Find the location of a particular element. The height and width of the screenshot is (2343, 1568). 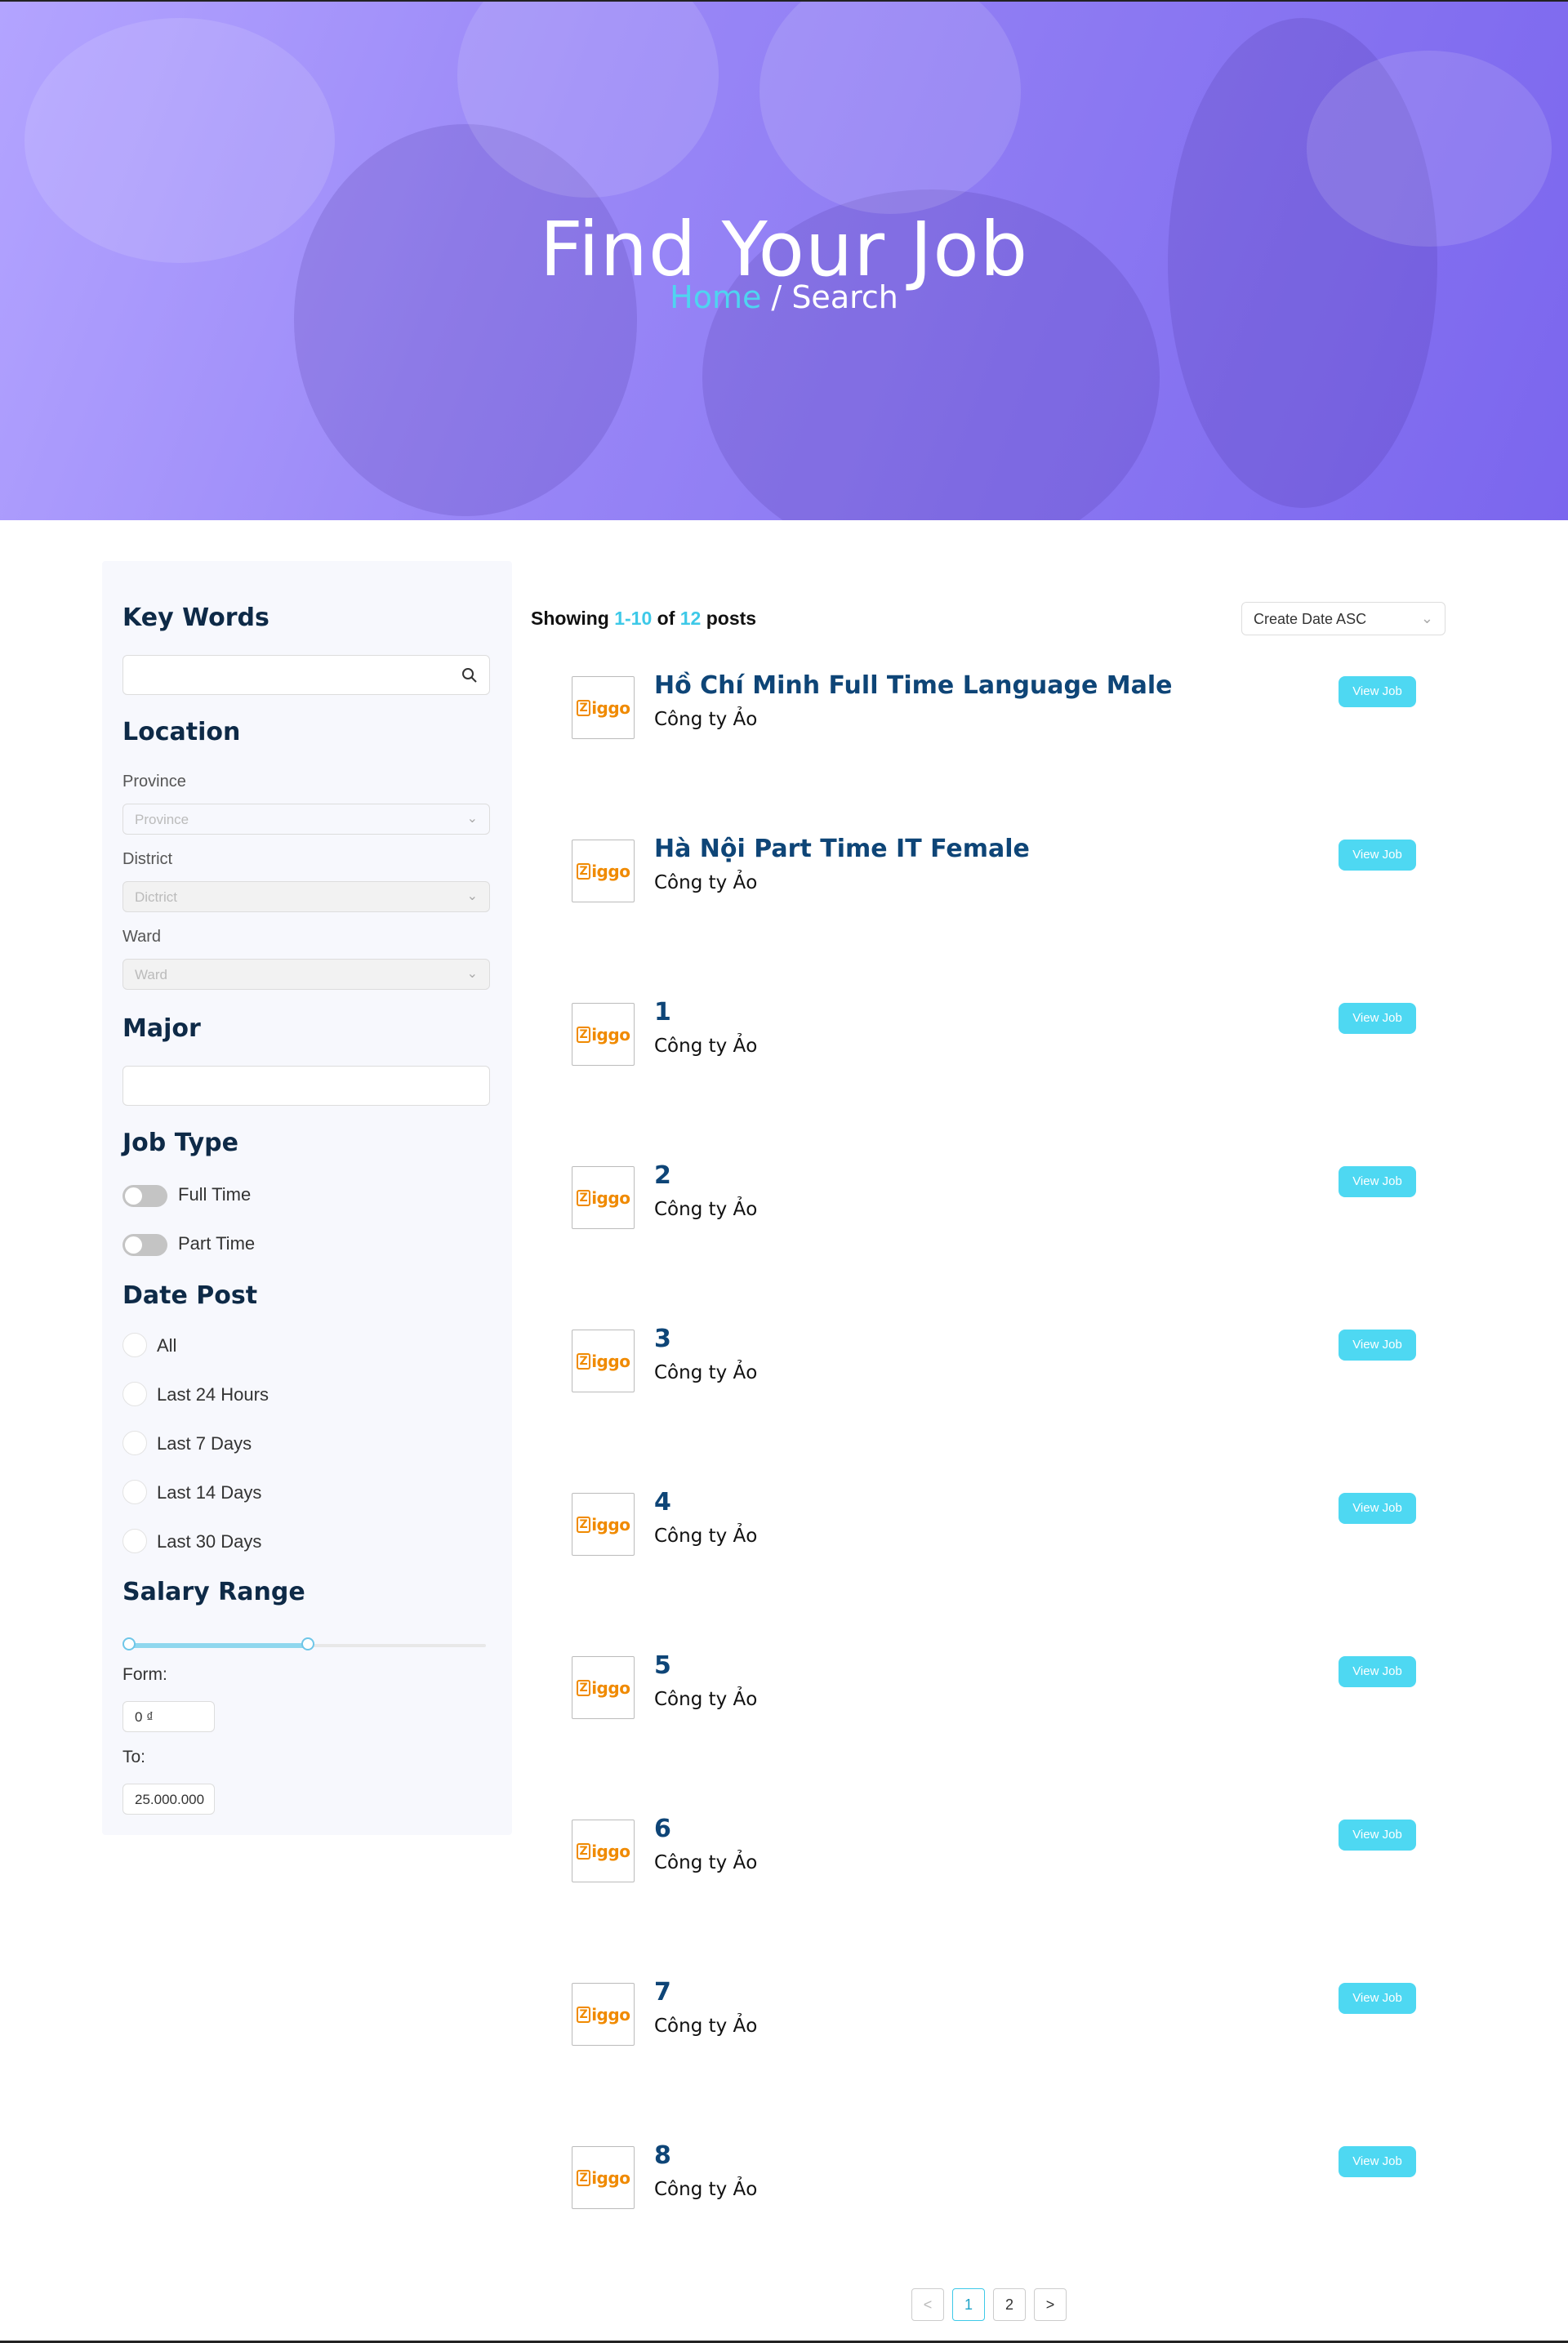

results-of: of is located at coordinates (666, 618).